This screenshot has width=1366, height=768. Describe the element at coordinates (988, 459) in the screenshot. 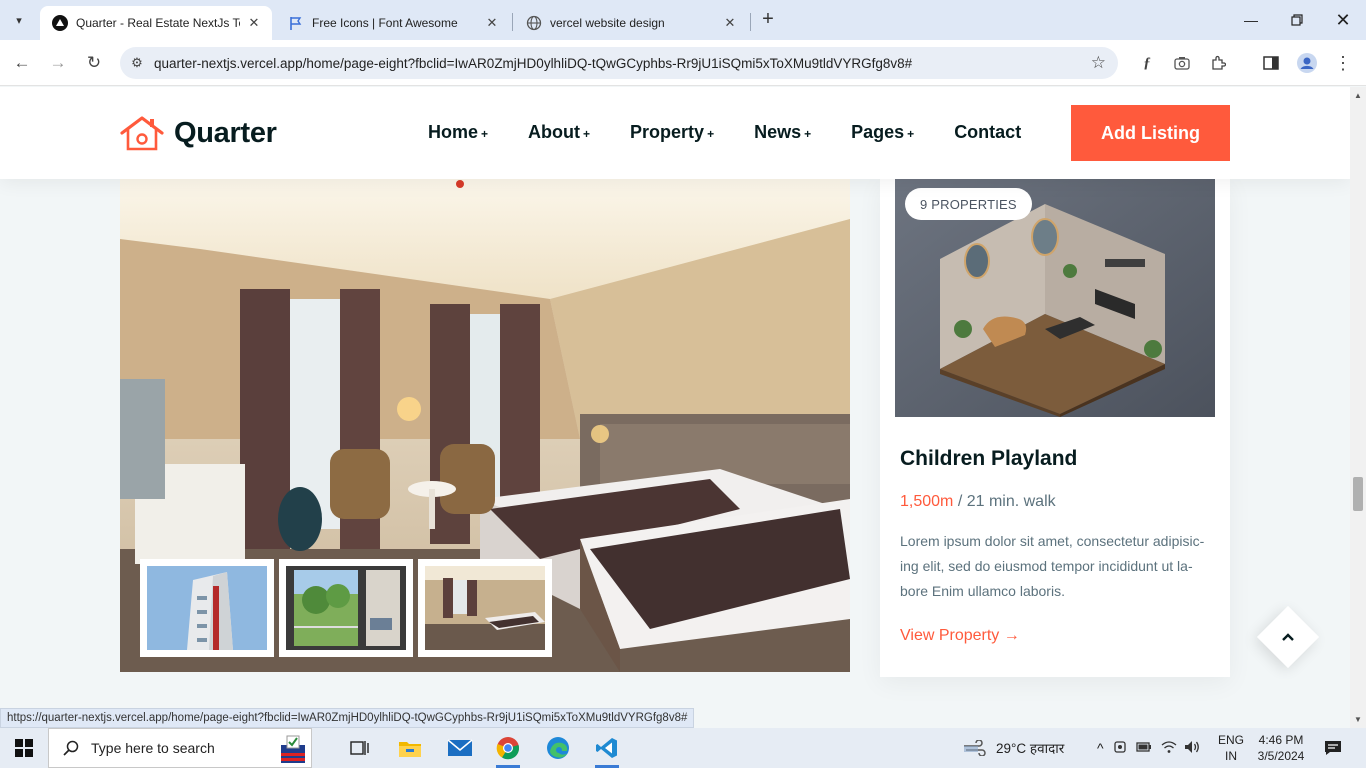

I see `card-title: Children Playland` at that location.